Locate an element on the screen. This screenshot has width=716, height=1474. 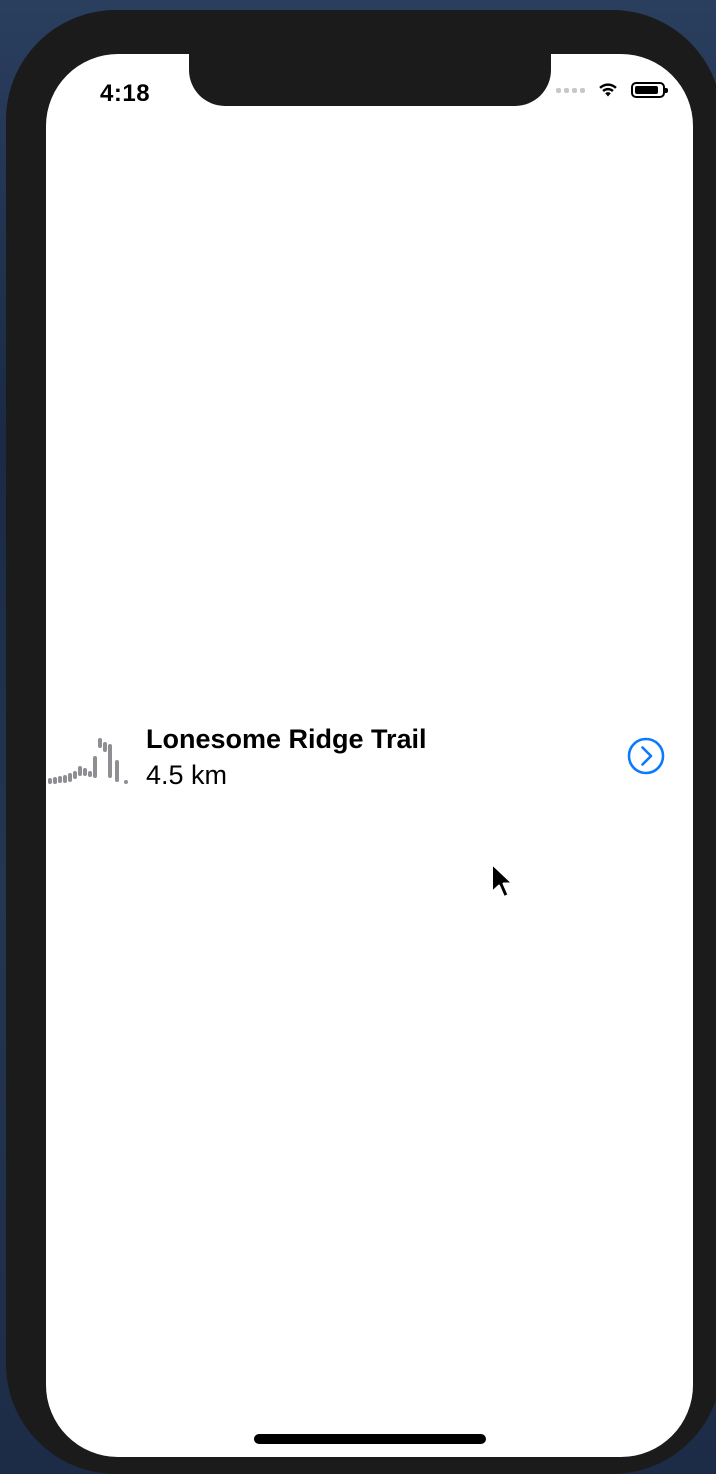
status-indicators is located at coordinates (612, 90).